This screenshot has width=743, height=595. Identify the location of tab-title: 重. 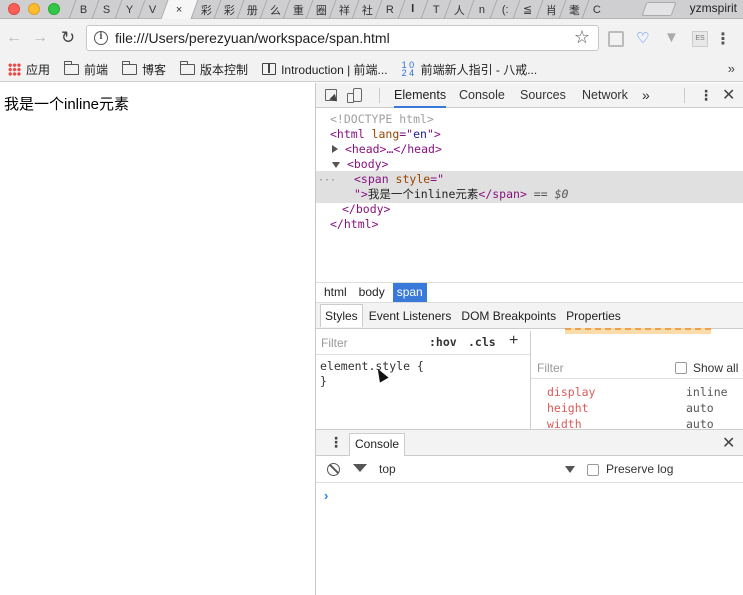
(298, 10).